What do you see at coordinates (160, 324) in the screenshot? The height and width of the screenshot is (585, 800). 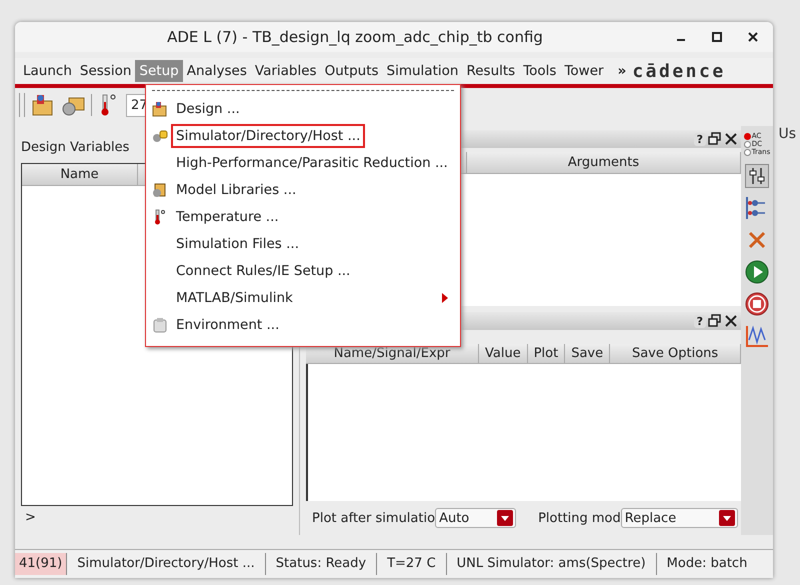 I see `clipboard-icon` at bounding box center [160, 324].